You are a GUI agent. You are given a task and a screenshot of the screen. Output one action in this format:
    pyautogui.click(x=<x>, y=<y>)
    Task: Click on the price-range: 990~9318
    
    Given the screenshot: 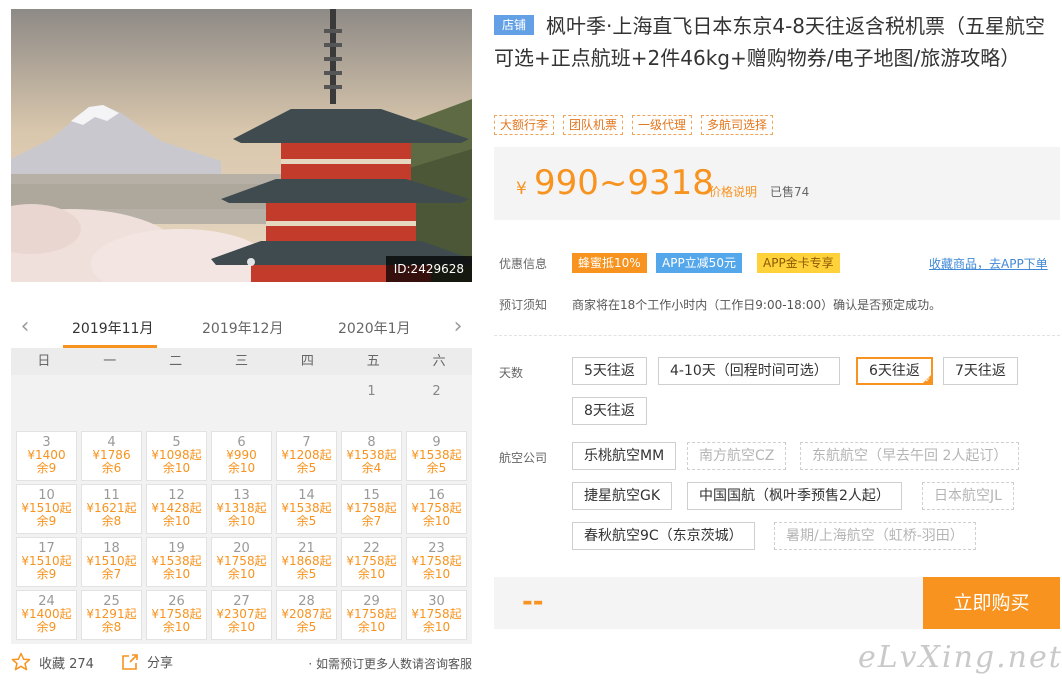 What is the action you would take?
    pyautogui.click(x=624, y=183)
    